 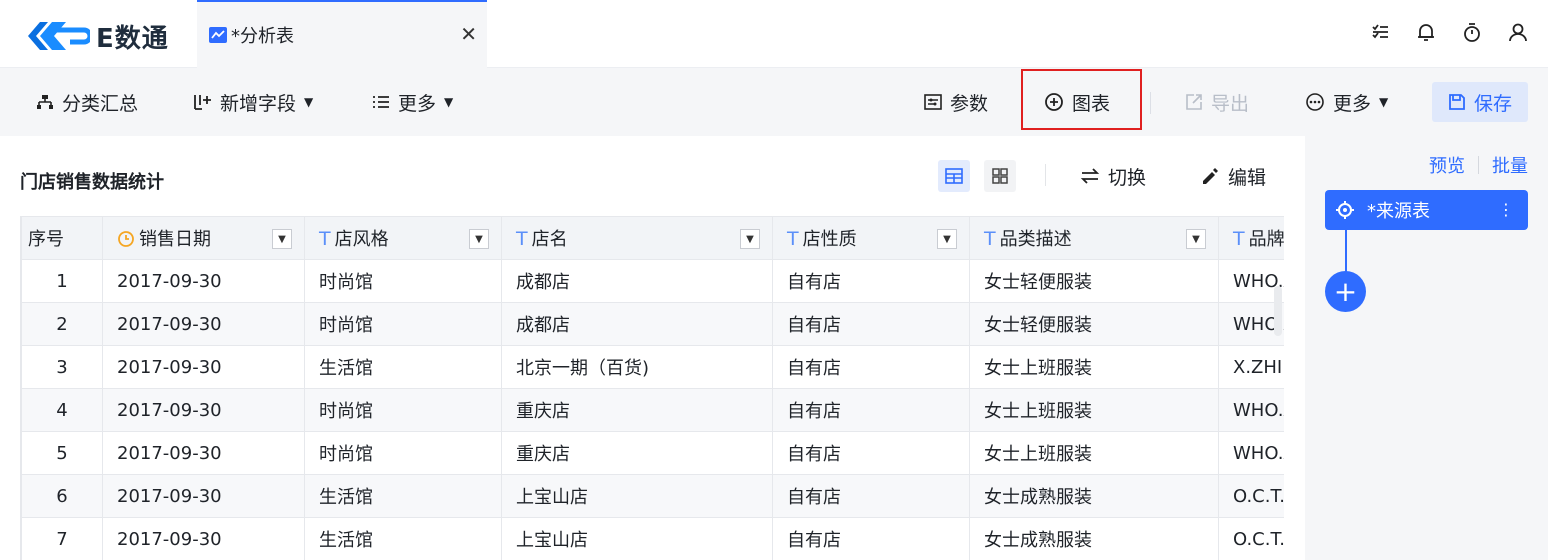 I want to click on switch-button: 切换, so click(x=1113, y=176).